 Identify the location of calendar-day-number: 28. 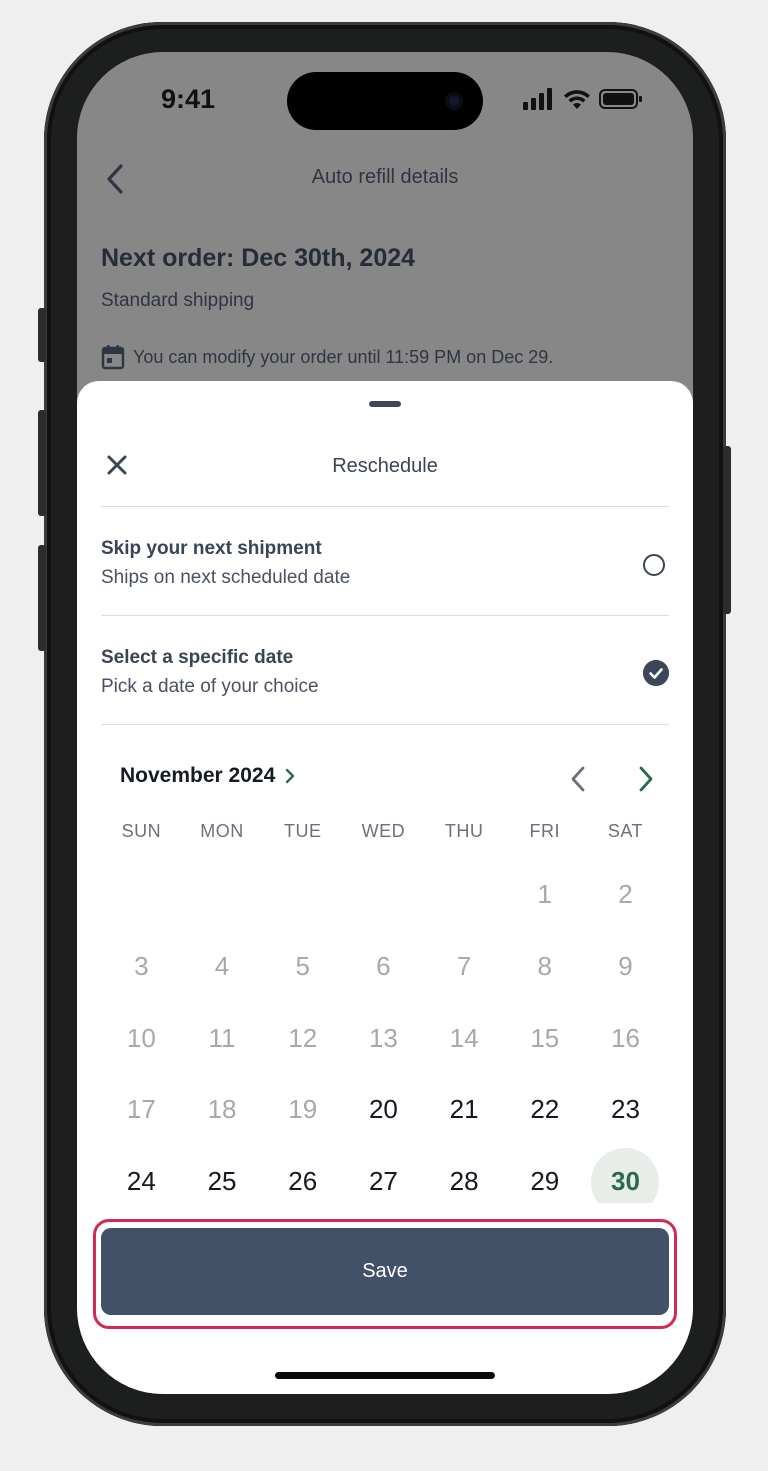
(464, 1181).